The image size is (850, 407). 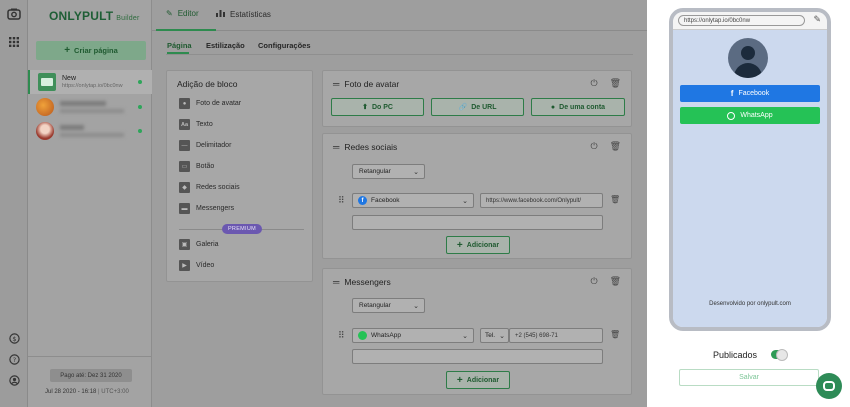 I want to click on create-page-button: + Criar página, so click(x=91, y=50).